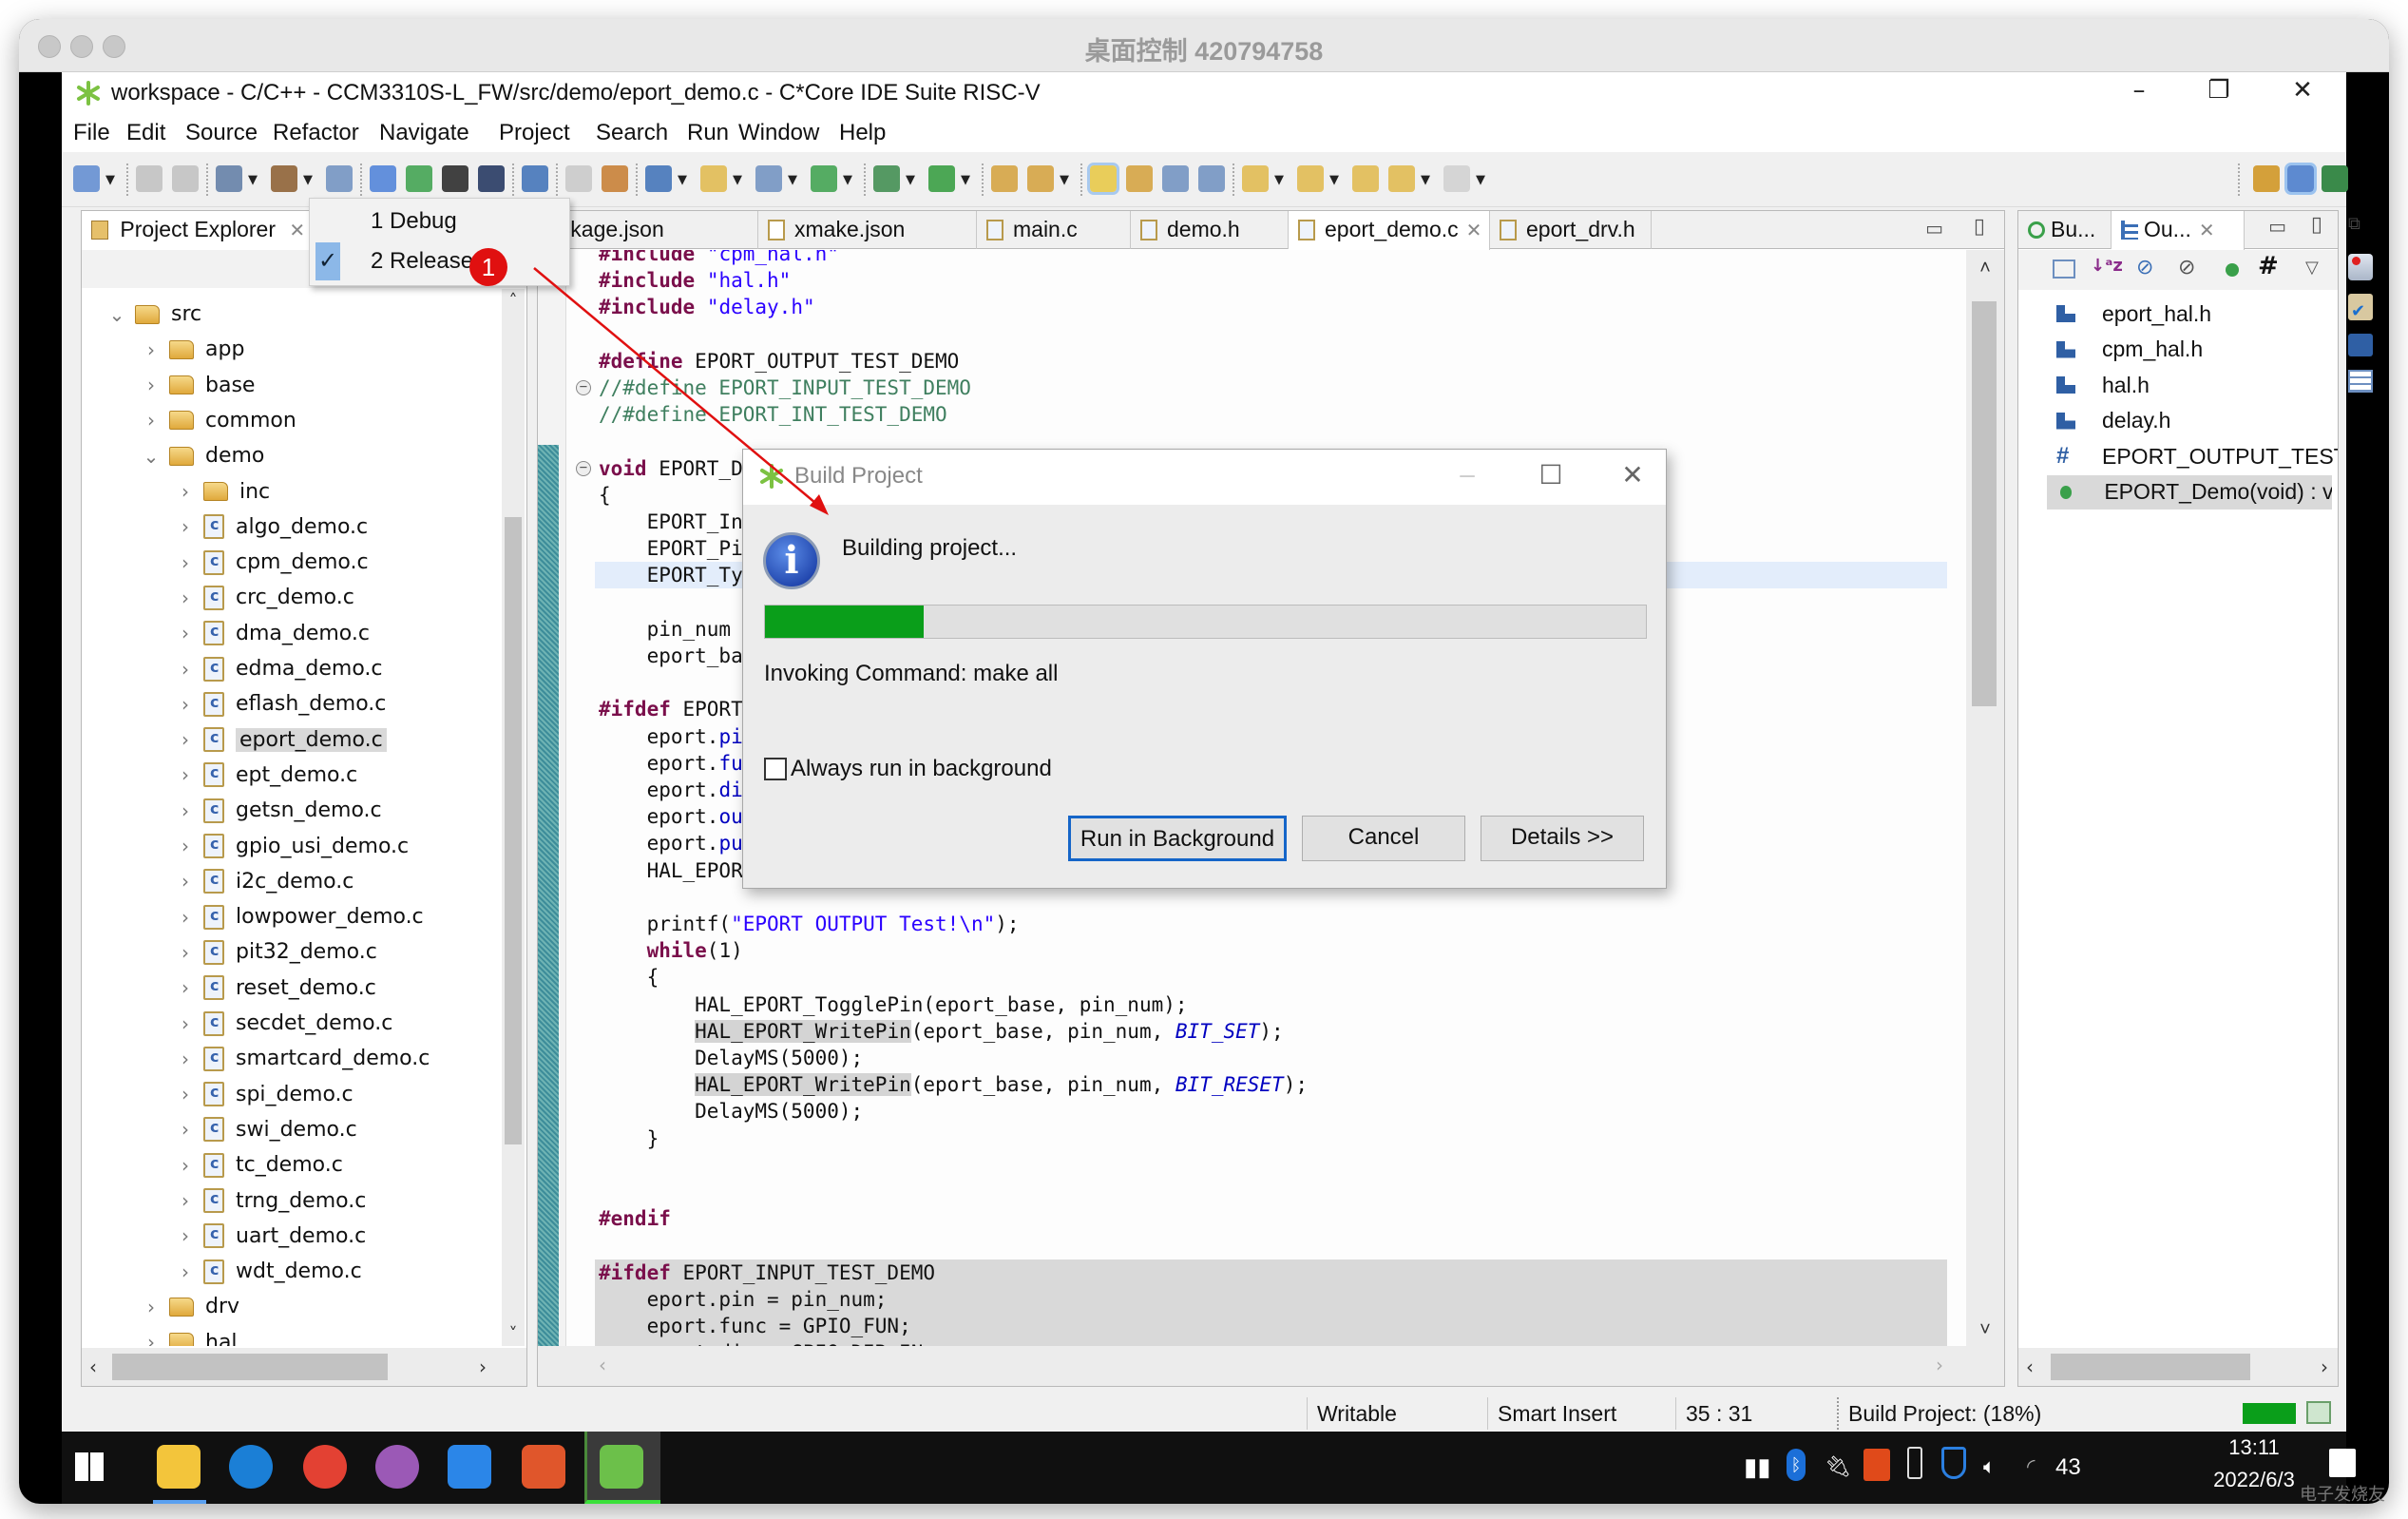 The image size is (2408, 1519). Describe the element at coordinates (193, 350) in the screenshot. I see `tree-folder: › app` at that location.